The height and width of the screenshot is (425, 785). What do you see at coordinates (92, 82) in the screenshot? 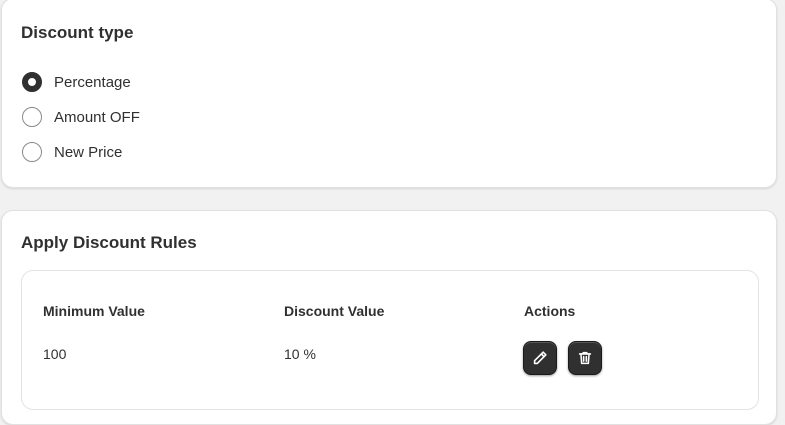
I see `radio-label-percentage: Percentage` at bounding box center [92, 82].